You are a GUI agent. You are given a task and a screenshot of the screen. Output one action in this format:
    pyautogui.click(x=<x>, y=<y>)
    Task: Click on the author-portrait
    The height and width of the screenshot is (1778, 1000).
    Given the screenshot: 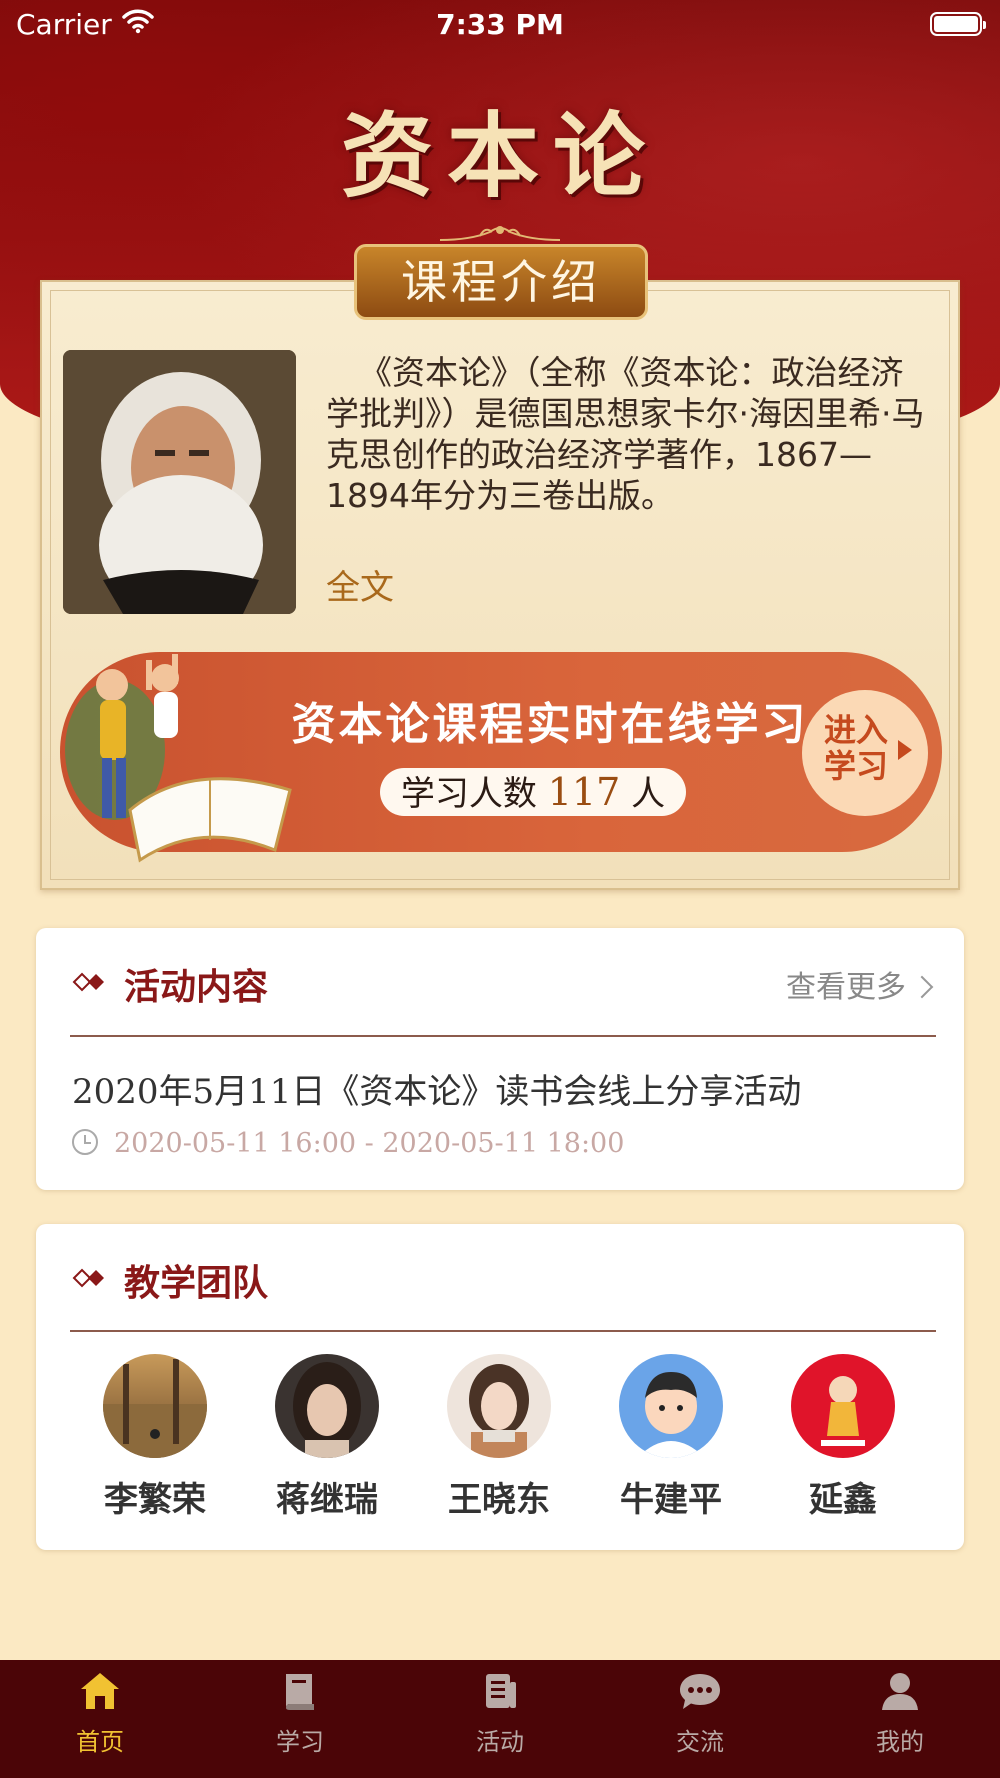 What is the action you would take?
    pyautogui.click(x=179, y=482)
    